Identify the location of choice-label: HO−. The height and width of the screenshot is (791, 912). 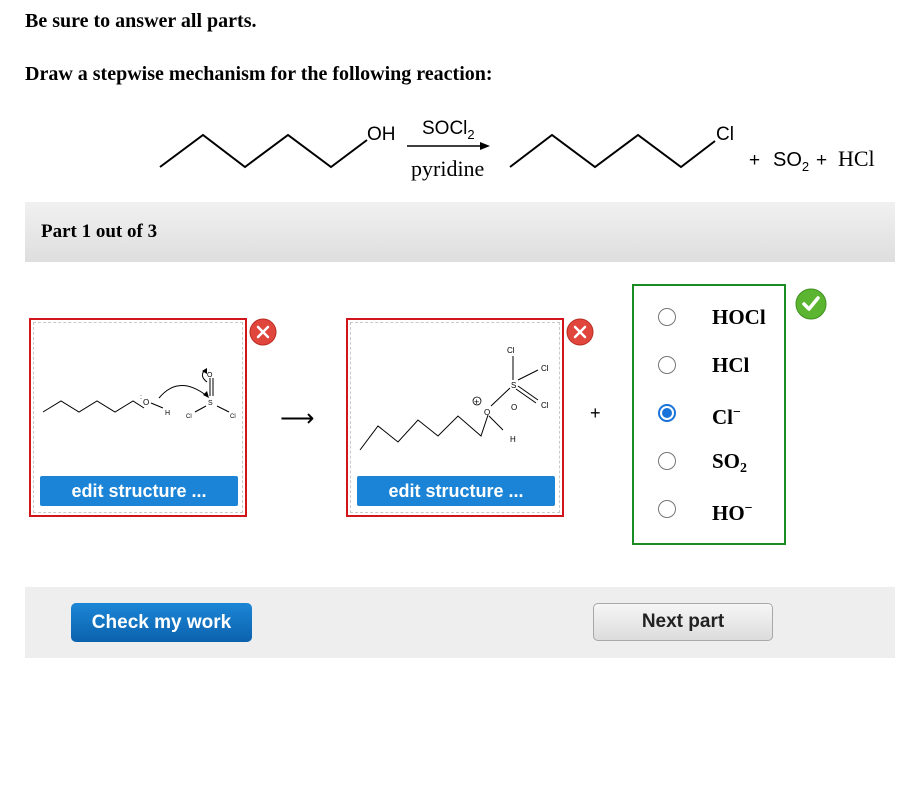
(732, 513).